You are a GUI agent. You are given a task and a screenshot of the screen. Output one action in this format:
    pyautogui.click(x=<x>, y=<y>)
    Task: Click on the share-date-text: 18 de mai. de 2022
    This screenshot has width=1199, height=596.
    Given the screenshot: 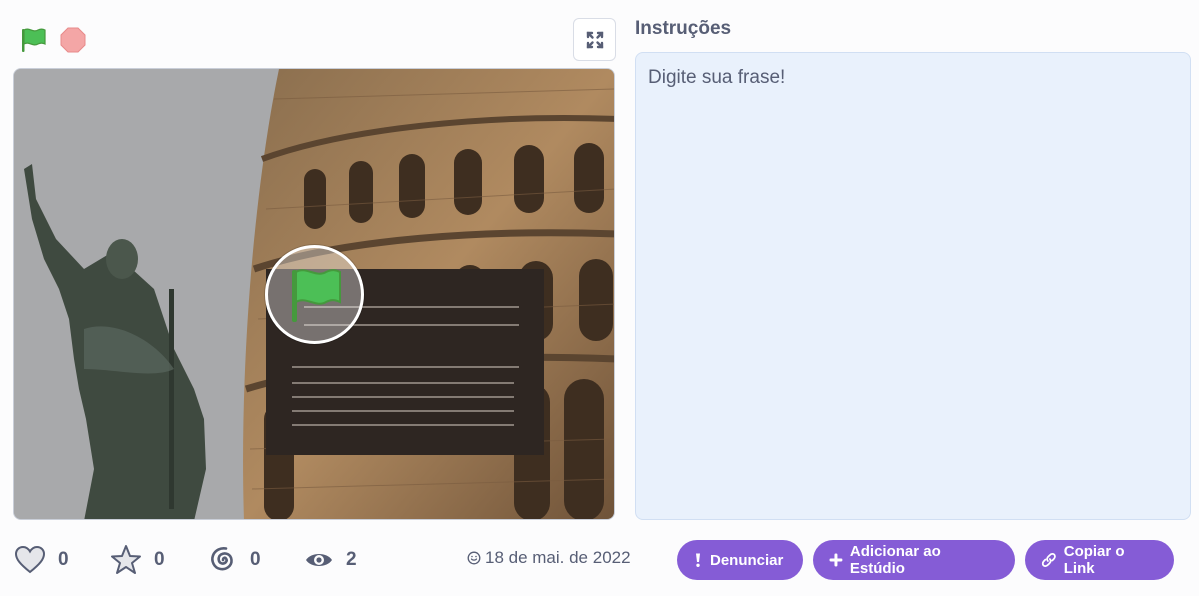 What is the action you would take?
    pyautogui.click(x=558, y=557)
    